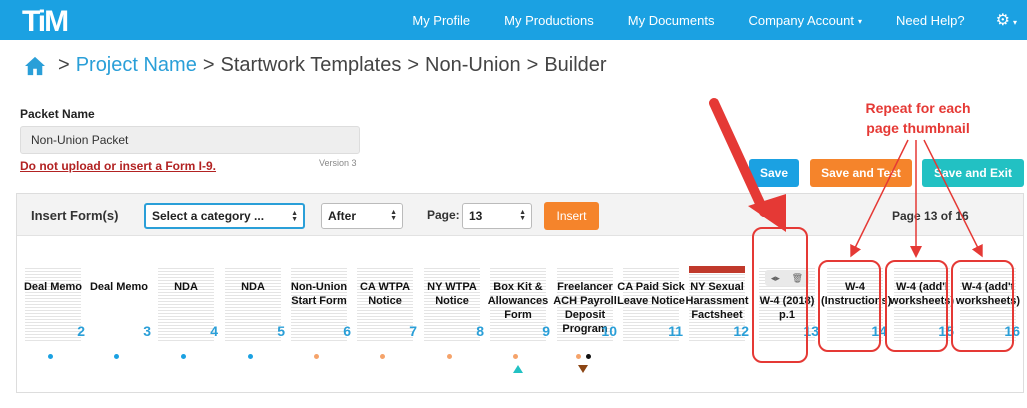 The image size is (1027, 408). I want to click on page-thumbnail: NY Sexual Harassment Factsheet 12, so click(717, 304).